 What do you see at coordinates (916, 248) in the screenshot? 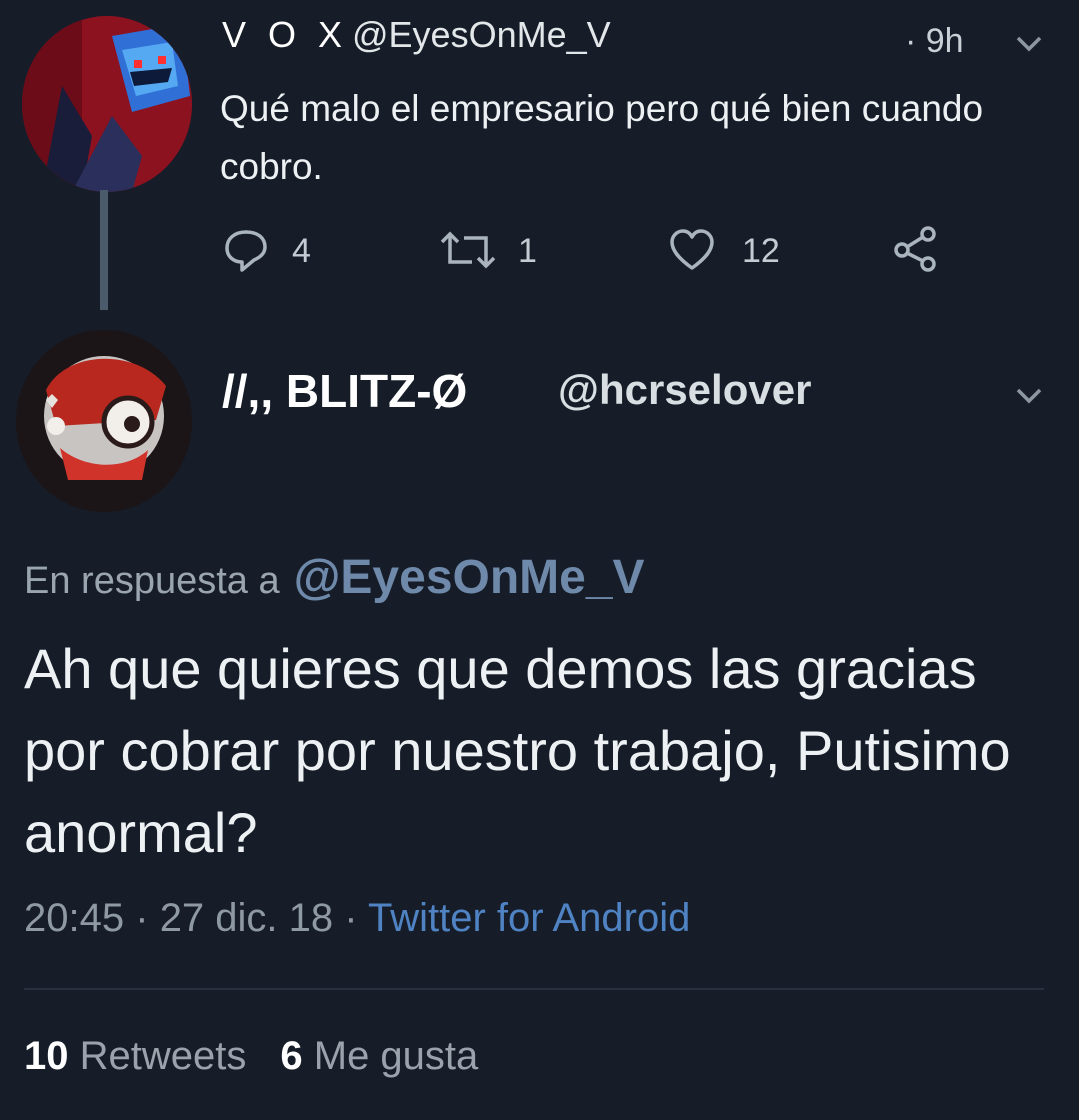
I see `share-icon` at bounding box center [916, 248].